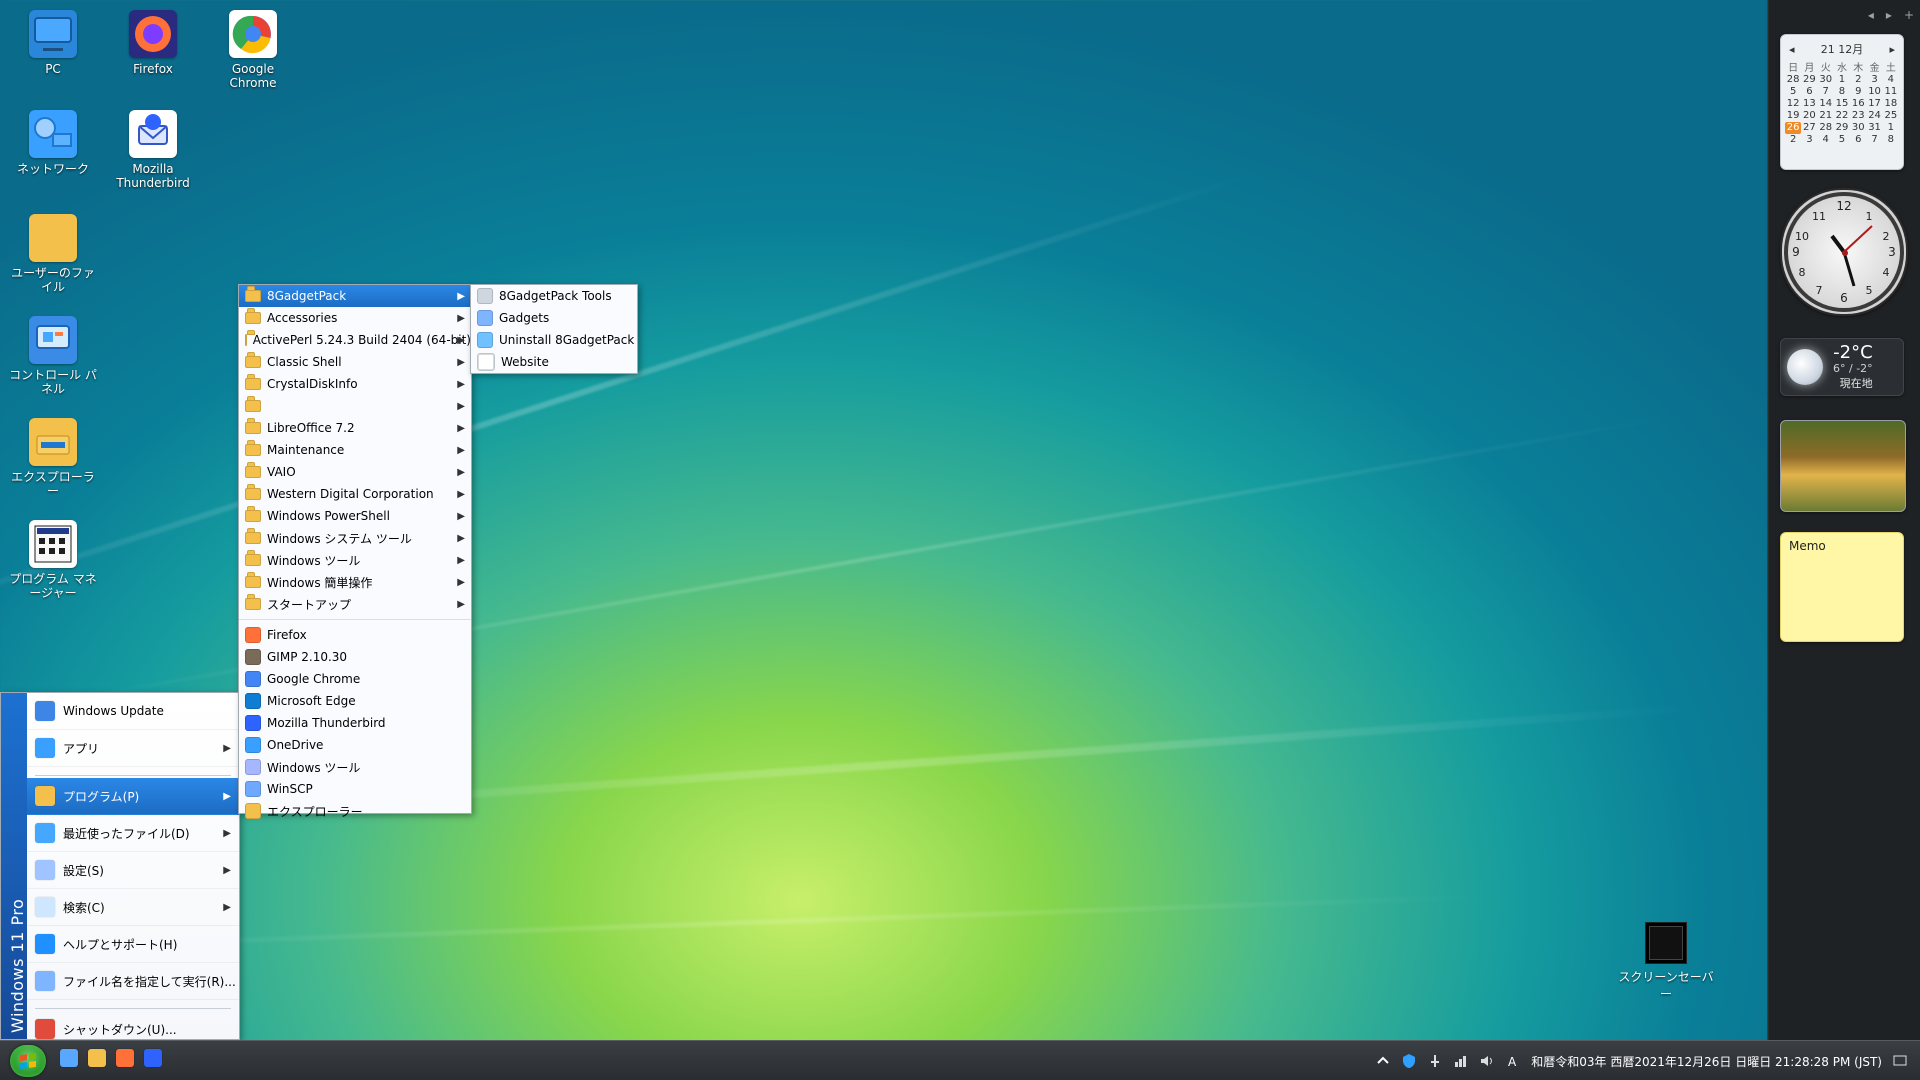 Image resolution: width=1920 pixels, height=1080 pixels. I want to click on menu-item-app-thunderbird: Mozilla Thunderbird, so click(355, 723).